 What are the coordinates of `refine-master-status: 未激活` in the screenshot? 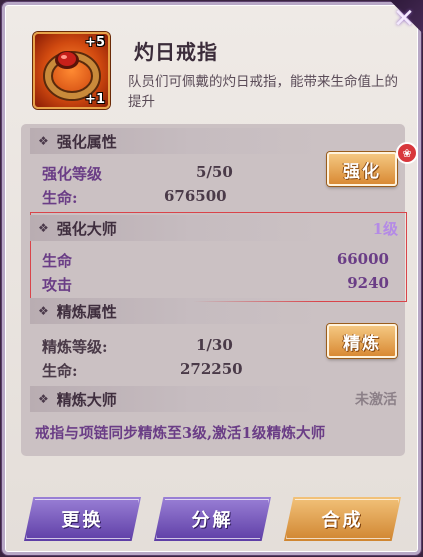 It's located at (376, 400).